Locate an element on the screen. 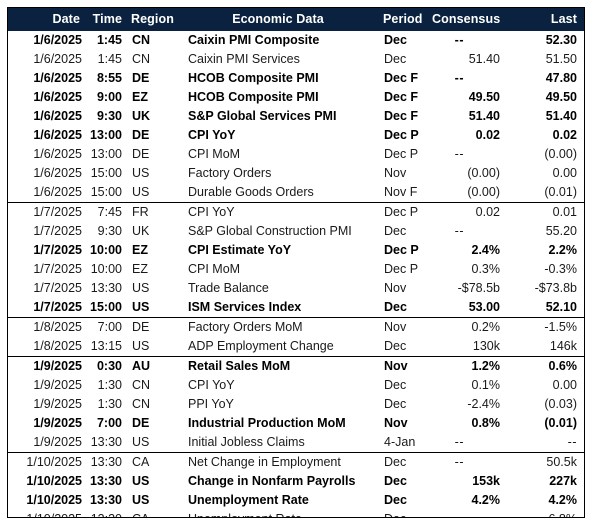 The width and height of the screenshot is (594, 527). cell-time: 1:30 is located at coordinates (109, 404).